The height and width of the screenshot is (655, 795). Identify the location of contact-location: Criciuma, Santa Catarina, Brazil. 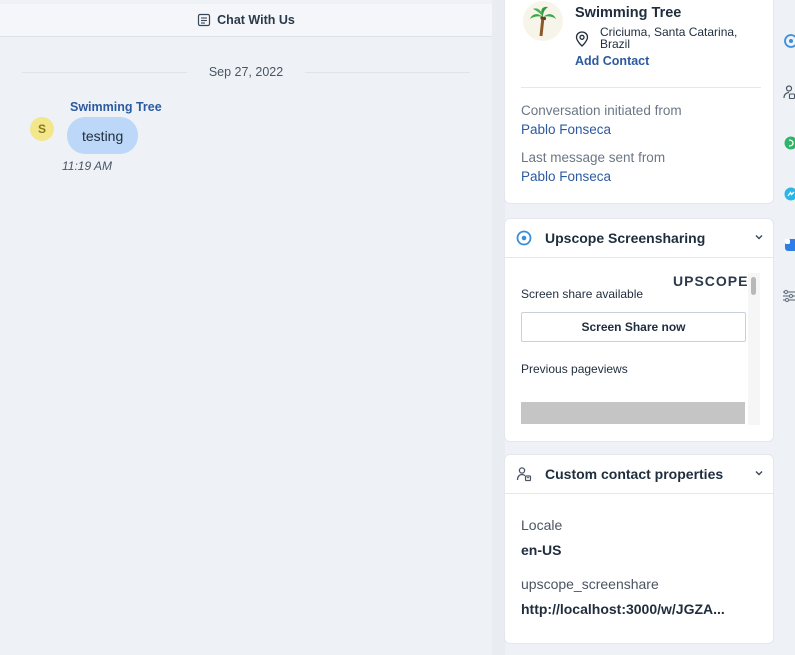
(669, 38).